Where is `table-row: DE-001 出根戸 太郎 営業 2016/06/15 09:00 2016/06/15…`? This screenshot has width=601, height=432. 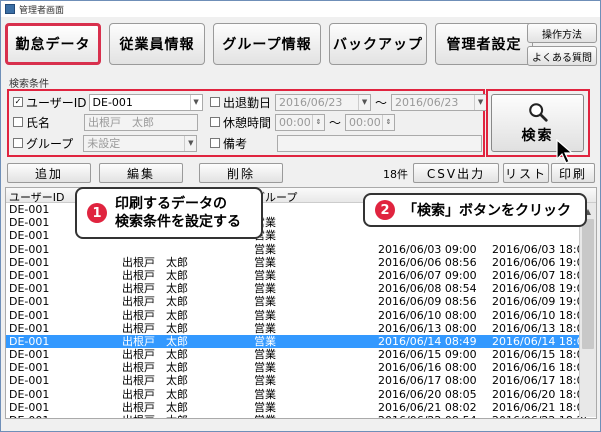 table-row: DE-001 出根戸 太郎 営業 2016/06/15 09:00 2016/06/15… is located at coordinates (301, 354).